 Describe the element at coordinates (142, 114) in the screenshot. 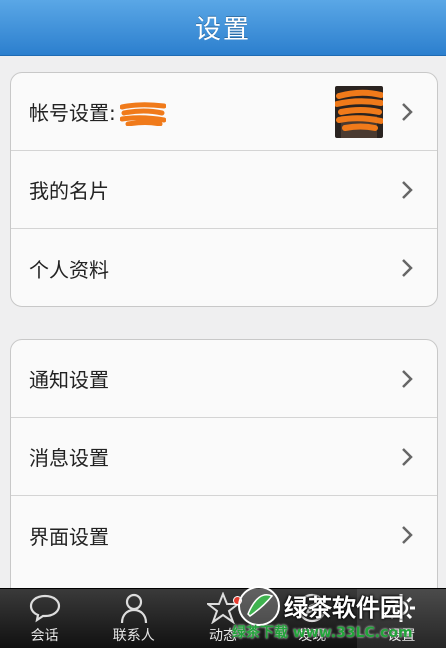

I see `redacted-account-name` at that location.